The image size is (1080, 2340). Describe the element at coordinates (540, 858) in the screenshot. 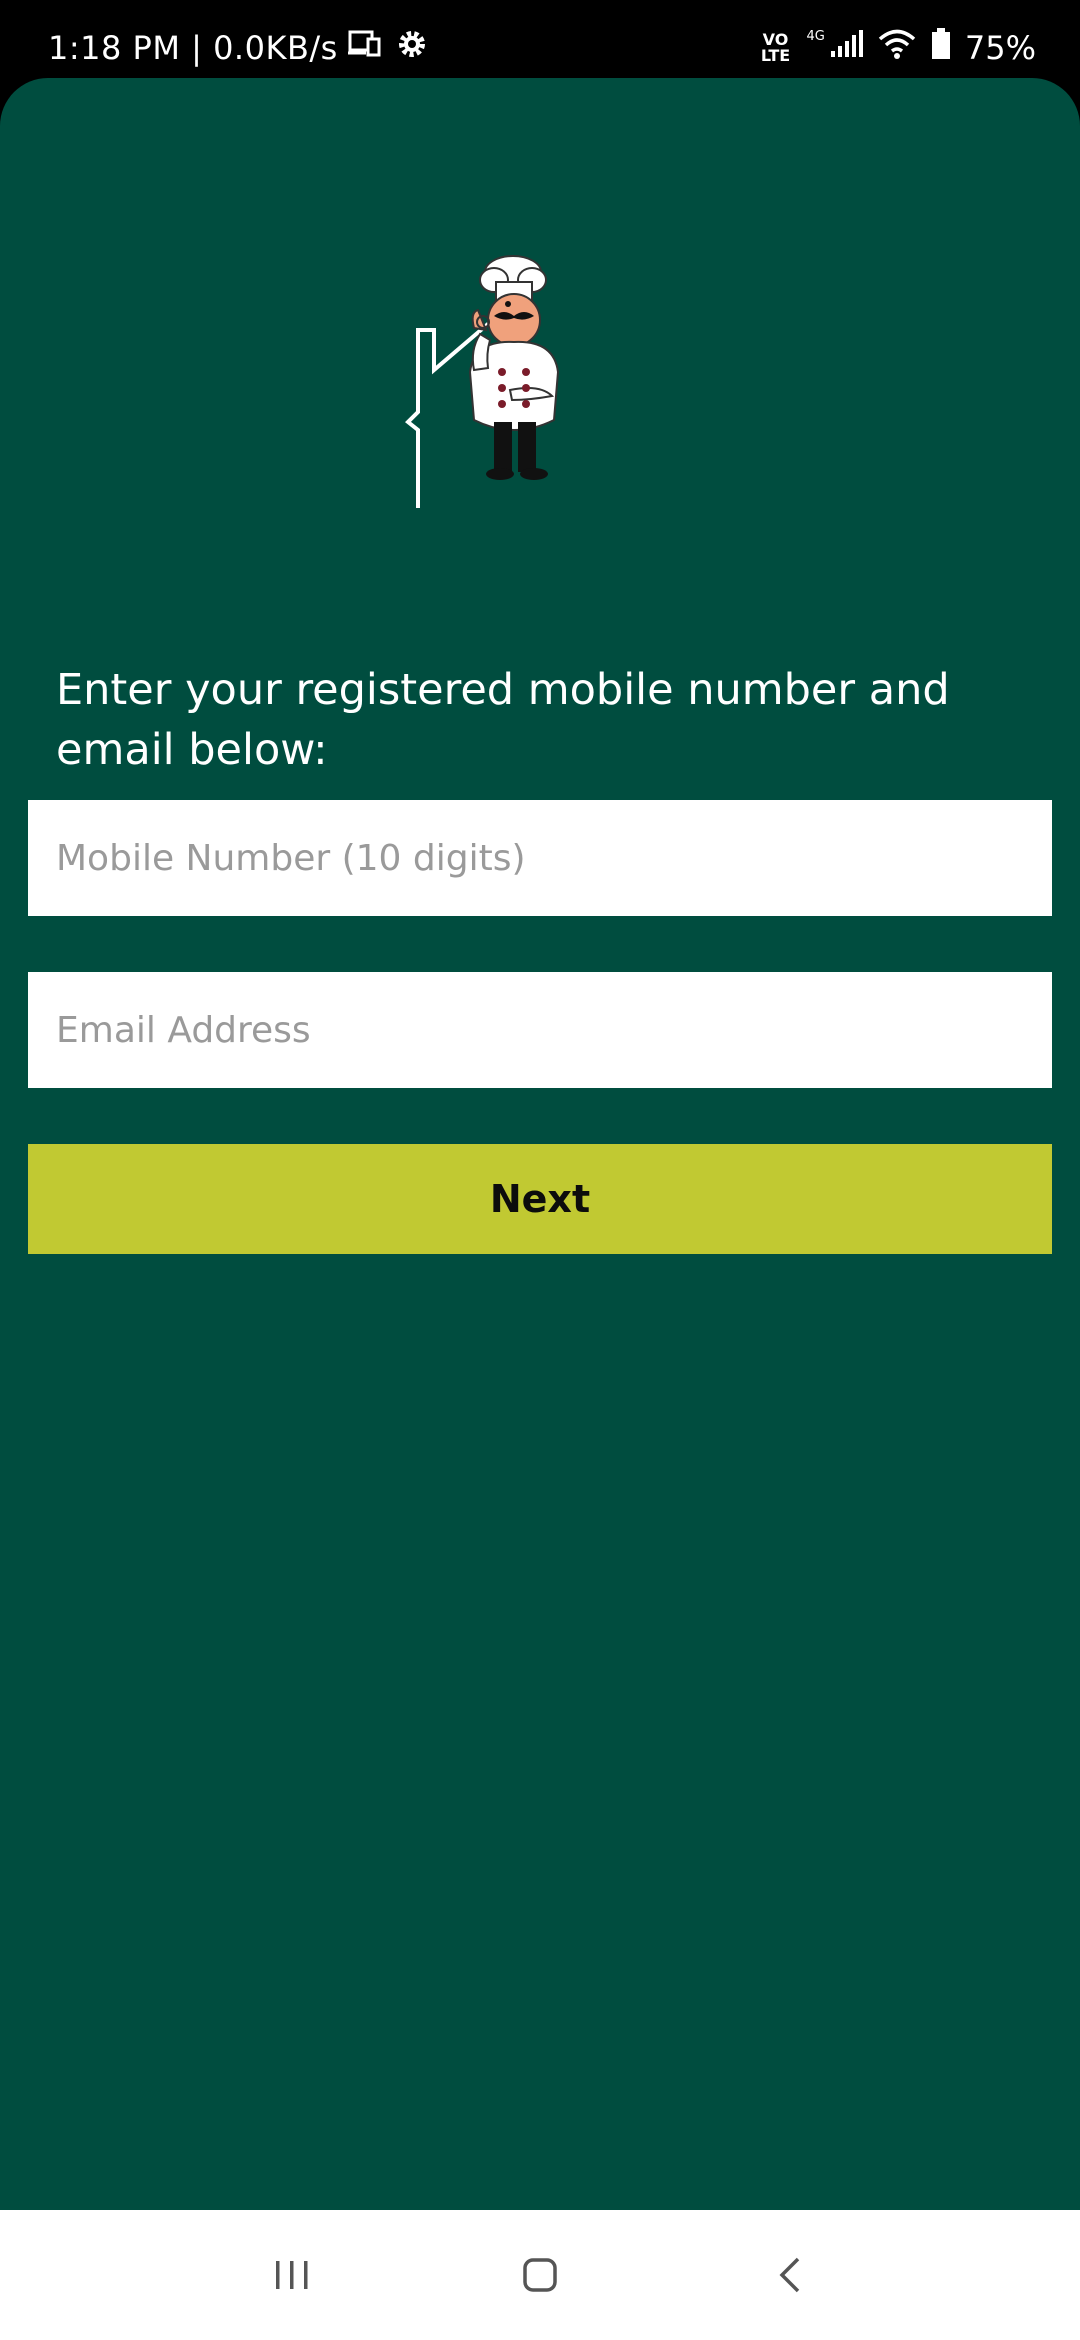

I see `mobile-number-input` at that location.